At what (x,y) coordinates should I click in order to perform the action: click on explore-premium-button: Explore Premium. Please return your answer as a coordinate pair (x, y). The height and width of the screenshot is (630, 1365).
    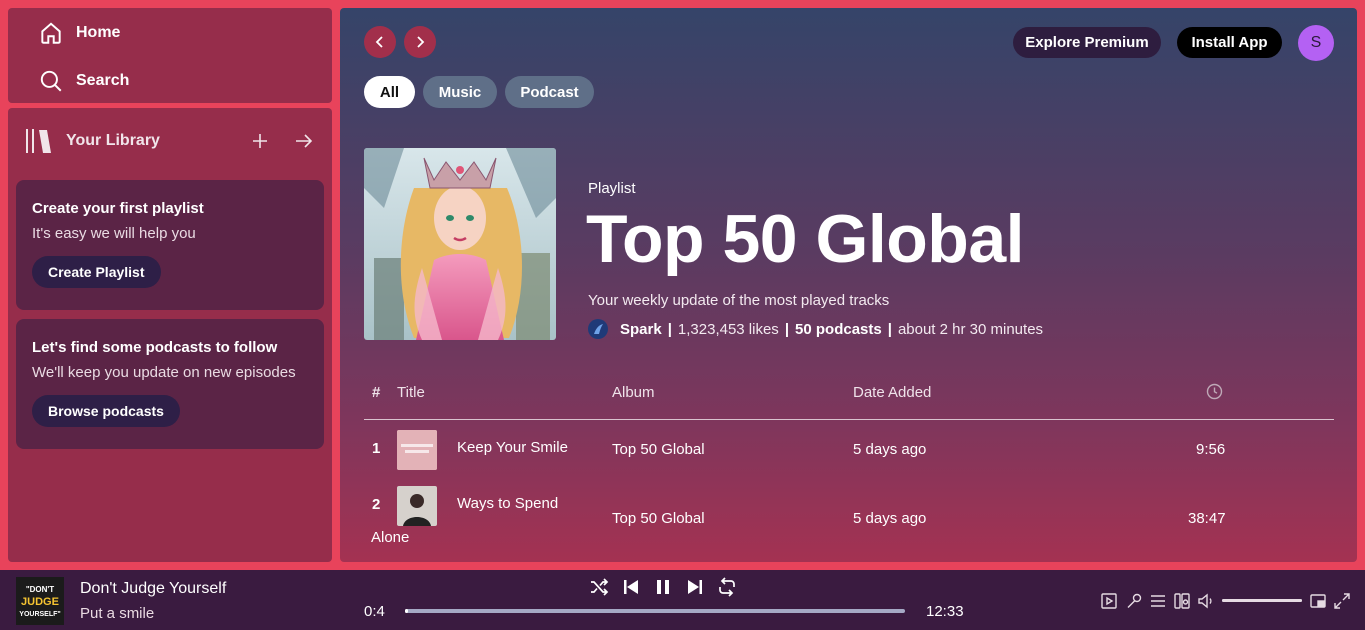
    Looking at the image, I should click on (1087, 42).